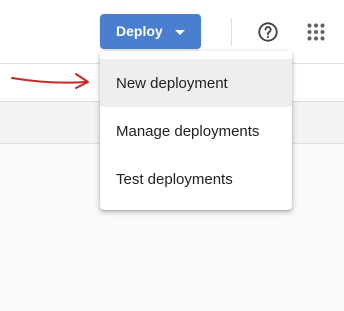 The image size is (344, 311). I want to click on menu-item-label: New deployment, so click(172, 83).